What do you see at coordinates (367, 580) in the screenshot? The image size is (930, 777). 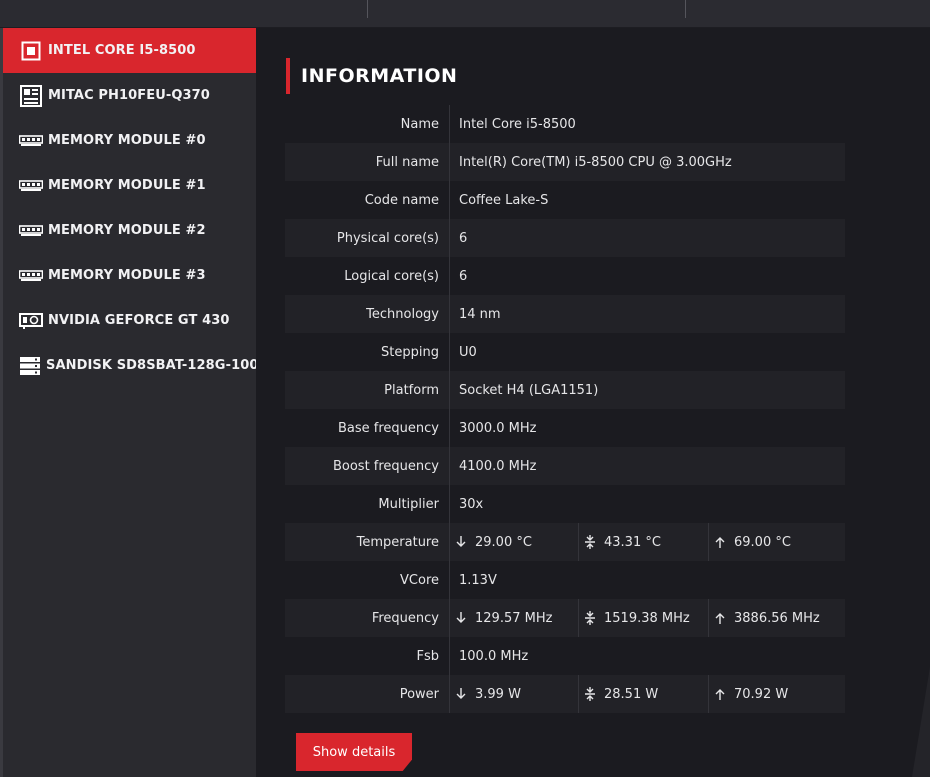 I see `row-key: VCore` at bounding box center [367, 580].